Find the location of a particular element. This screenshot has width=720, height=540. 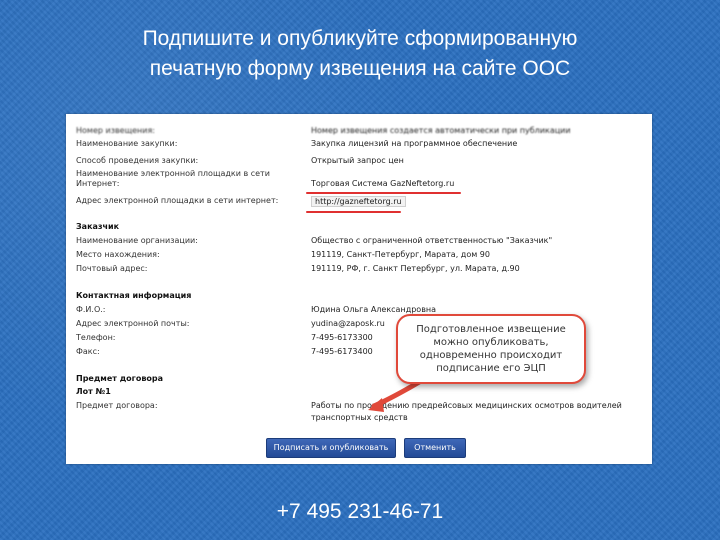

slide-title-line-2: печатную форму извещения на сайте ООС is located at coordinates (360, 68).